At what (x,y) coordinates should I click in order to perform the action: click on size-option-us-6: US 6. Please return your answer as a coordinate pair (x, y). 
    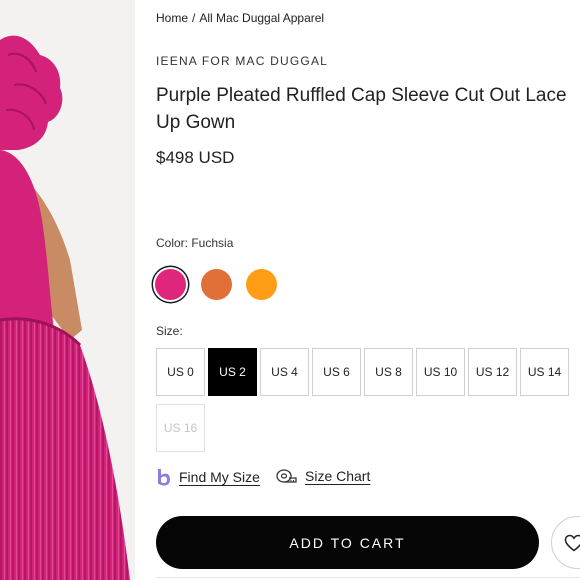
    Looking at the image, I should click on (336, 372).